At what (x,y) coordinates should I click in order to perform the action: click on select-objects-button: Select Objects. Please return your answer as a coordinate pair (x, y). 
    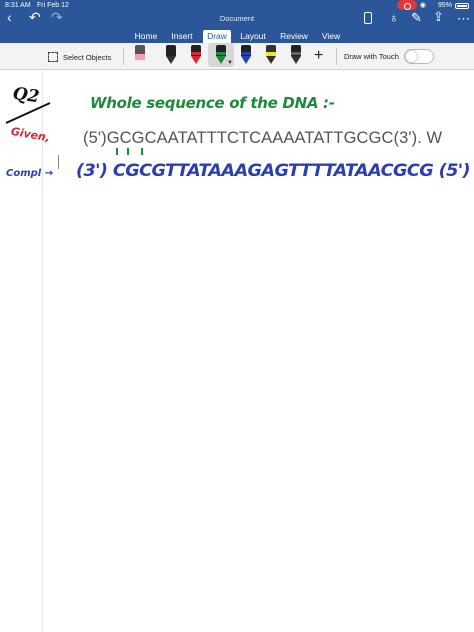
    Looking at the image, I should click on (79, 57).